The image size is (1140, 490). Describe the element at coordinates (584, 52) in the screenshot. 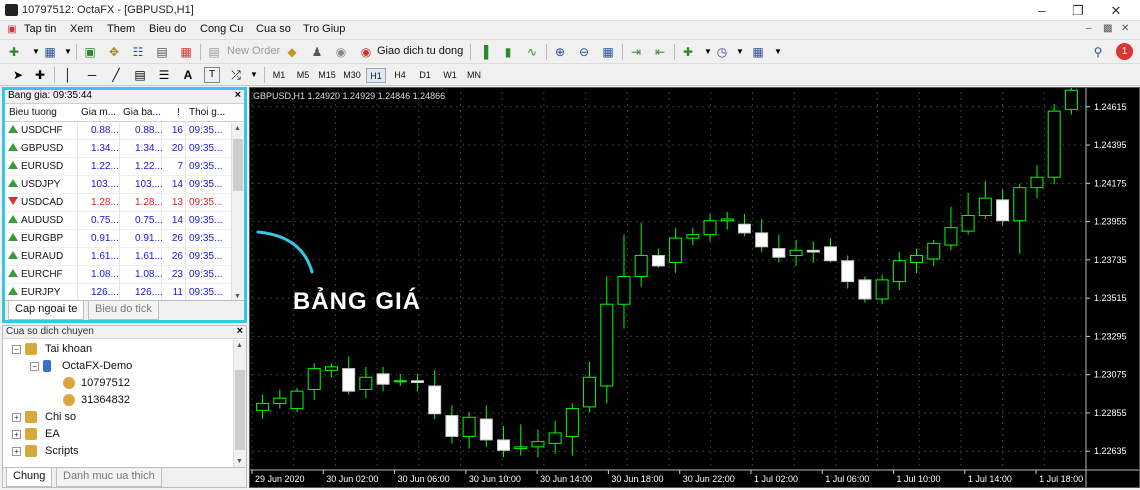

I see `zoom-out-icon: ⊖` at that location.